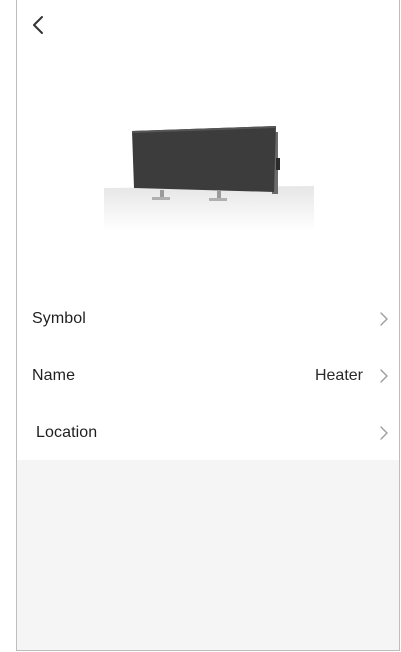 This screenshot has width=401, height=652. Describe the element at coordinates (54, 375) in the screenshot. I see `name-label: Name` at that location.